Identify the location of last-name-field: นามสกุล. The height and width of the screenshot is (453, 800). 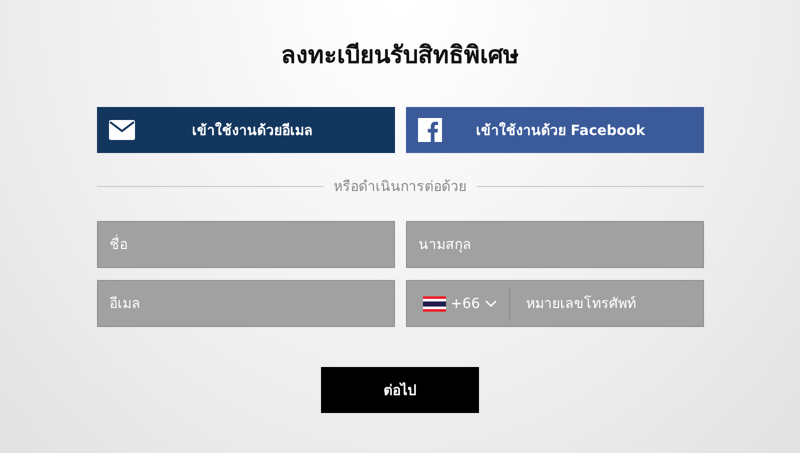
(555, 244).